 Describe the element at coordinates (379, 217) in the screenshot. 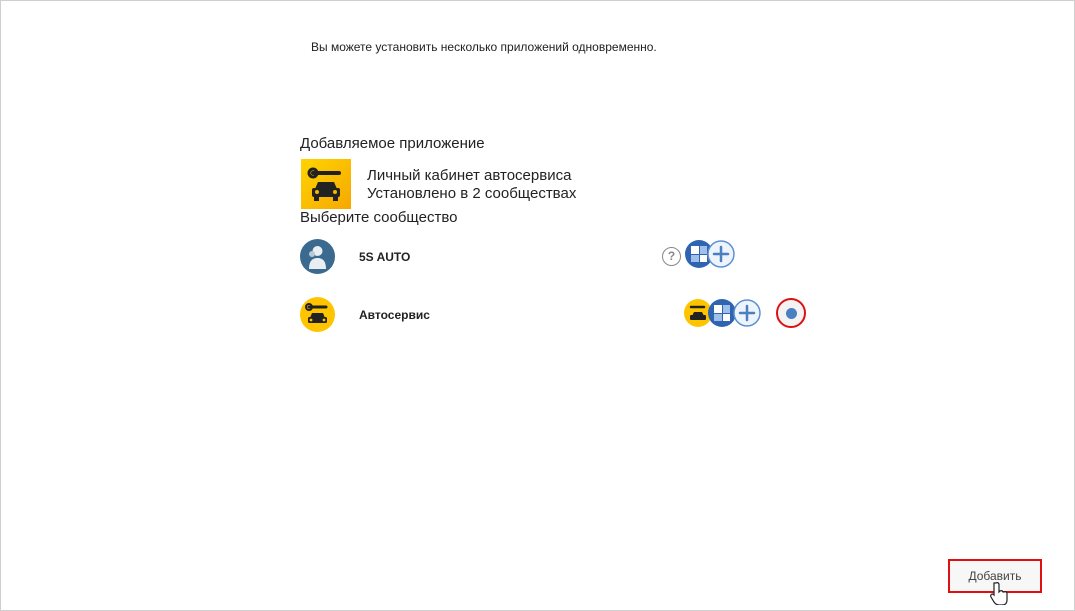

I see `community-section-title: Выберите сообщество` at that location.